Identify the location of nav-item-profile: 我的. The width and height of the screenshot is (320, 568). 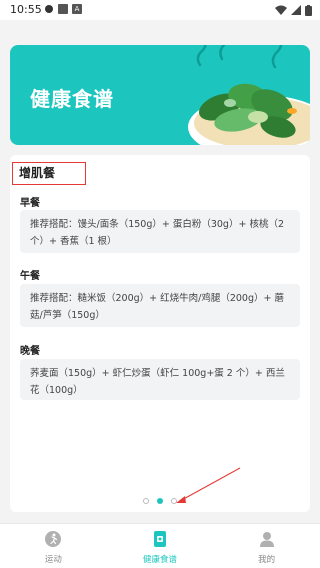
(266, 546).